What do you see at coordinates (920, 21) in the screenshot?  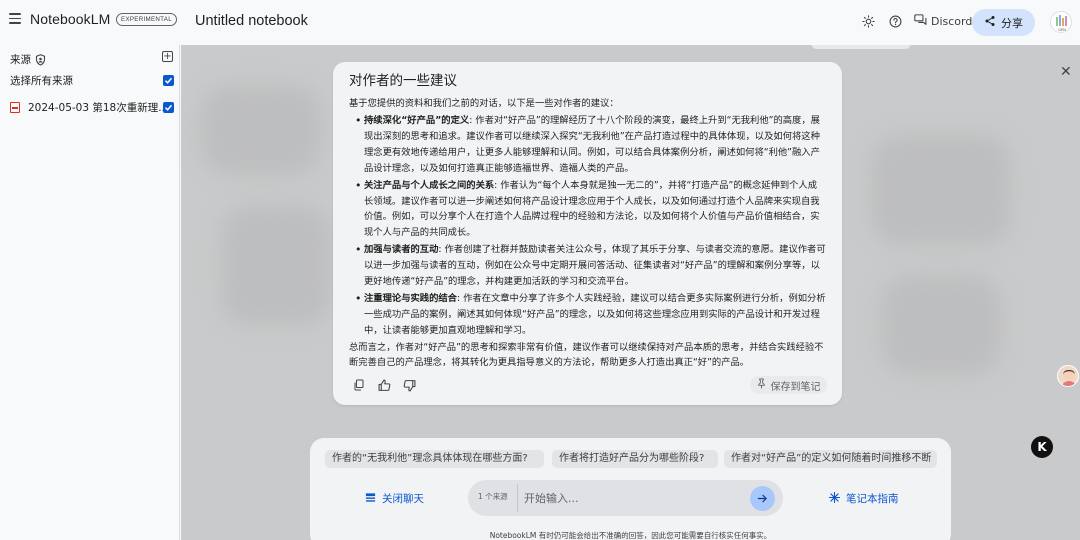 I see `chat-bubbles-icon` at bounding box center [920, 21].